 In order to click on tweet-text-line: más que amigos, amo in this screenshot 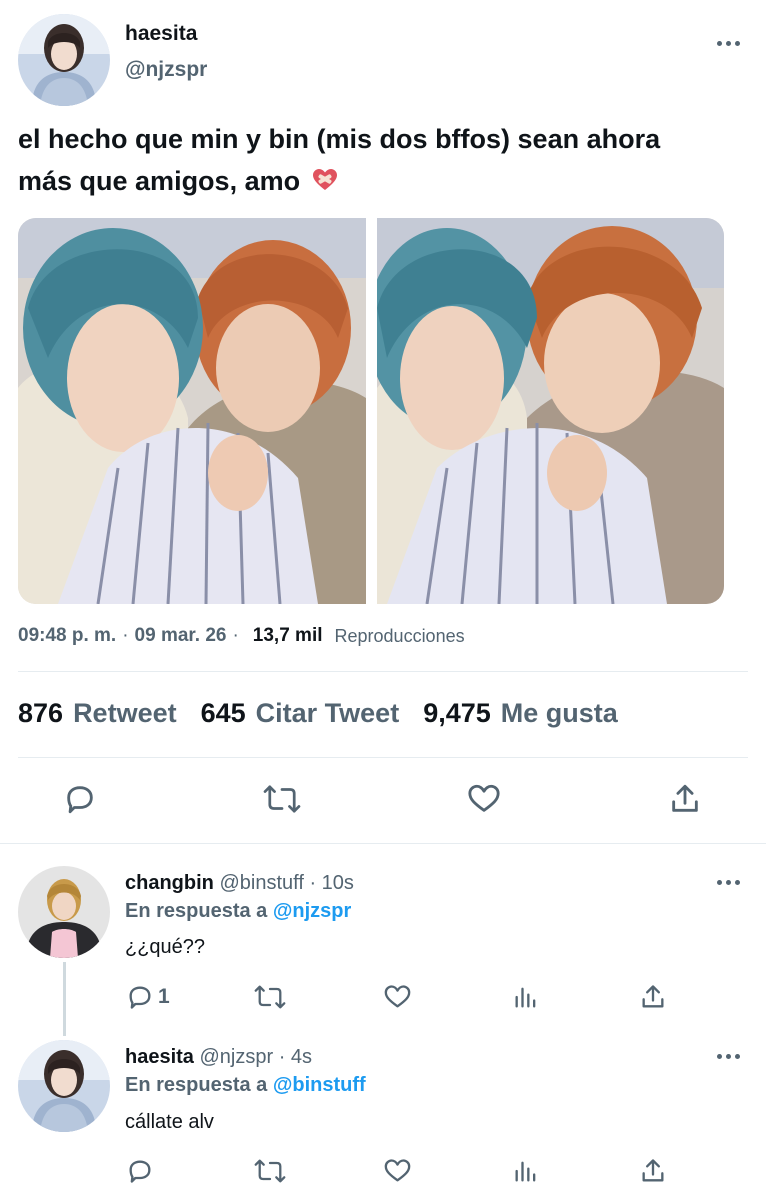, I will do `click(383, 182)`.